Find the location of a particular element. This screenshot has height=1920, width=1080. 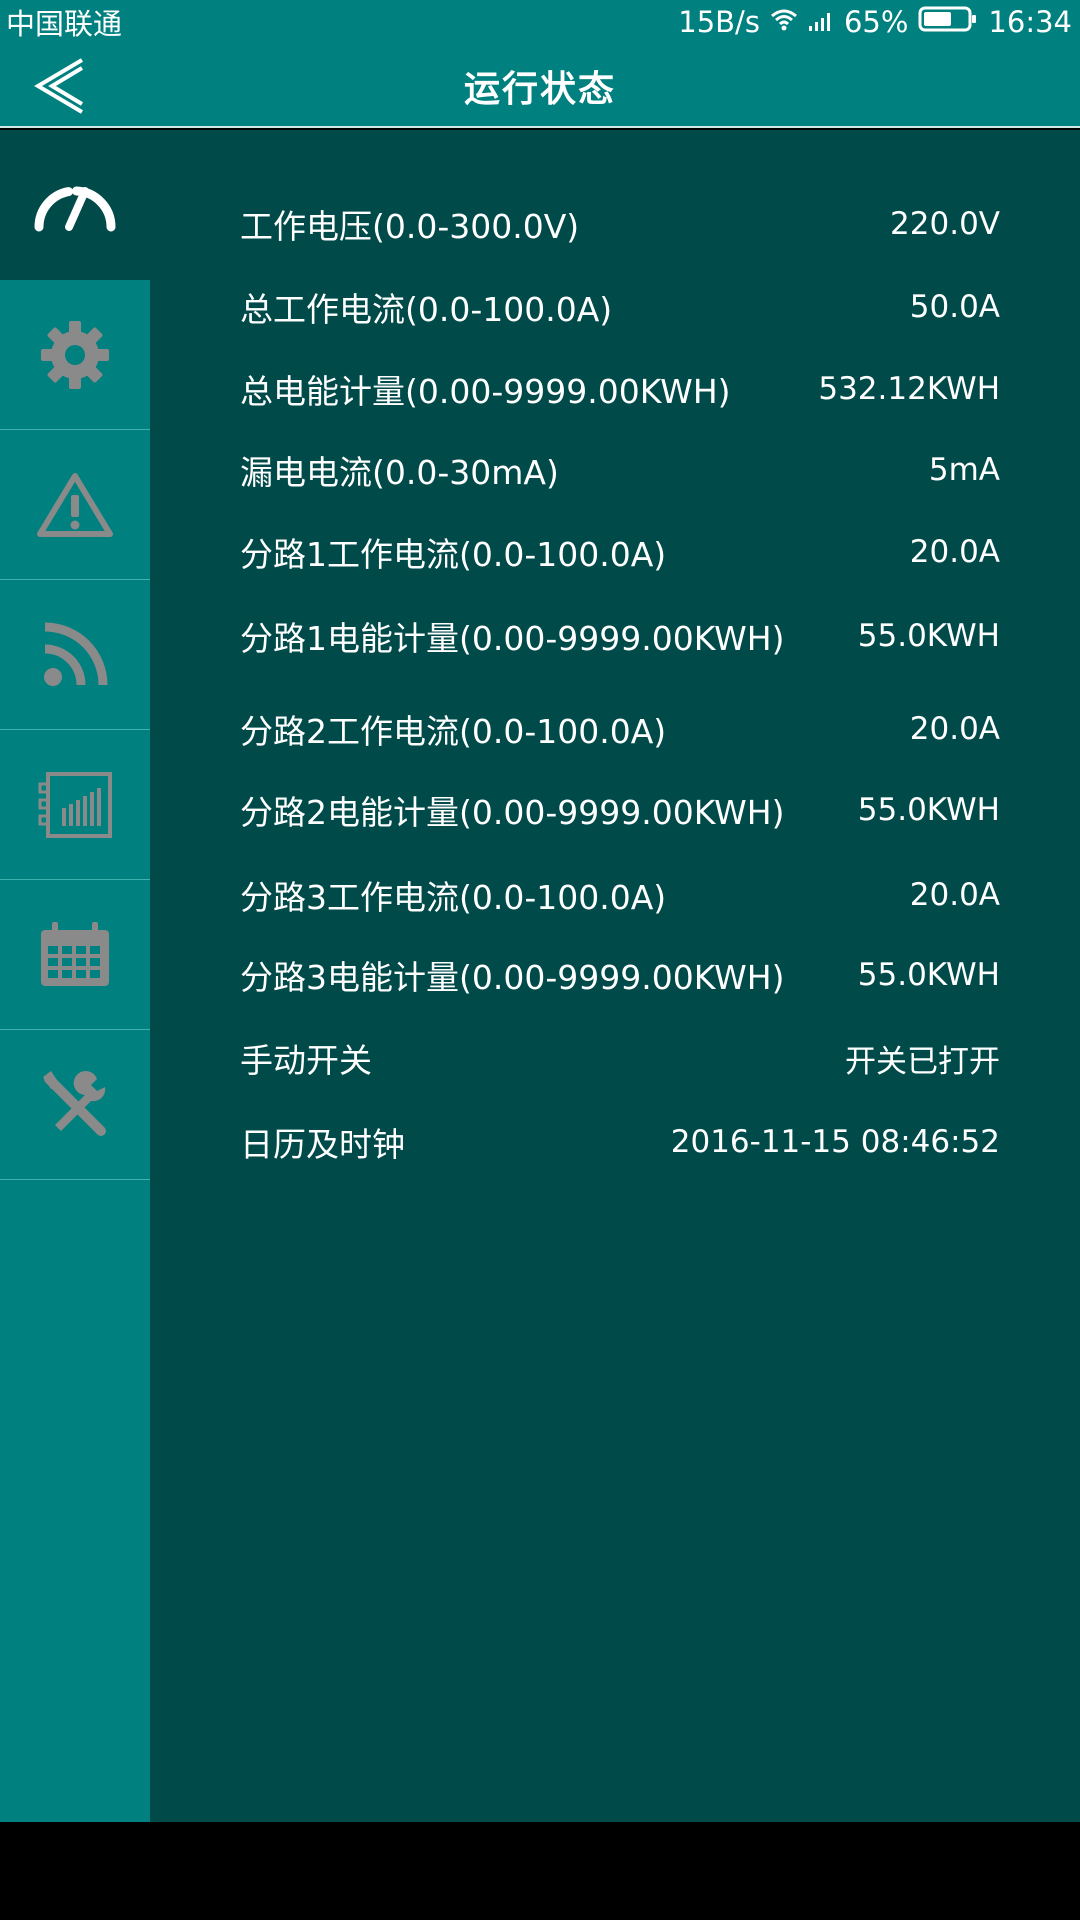

row-label: 分路3电能计量(0.00-9999.00KWH) is located at coordinates (512, 977).